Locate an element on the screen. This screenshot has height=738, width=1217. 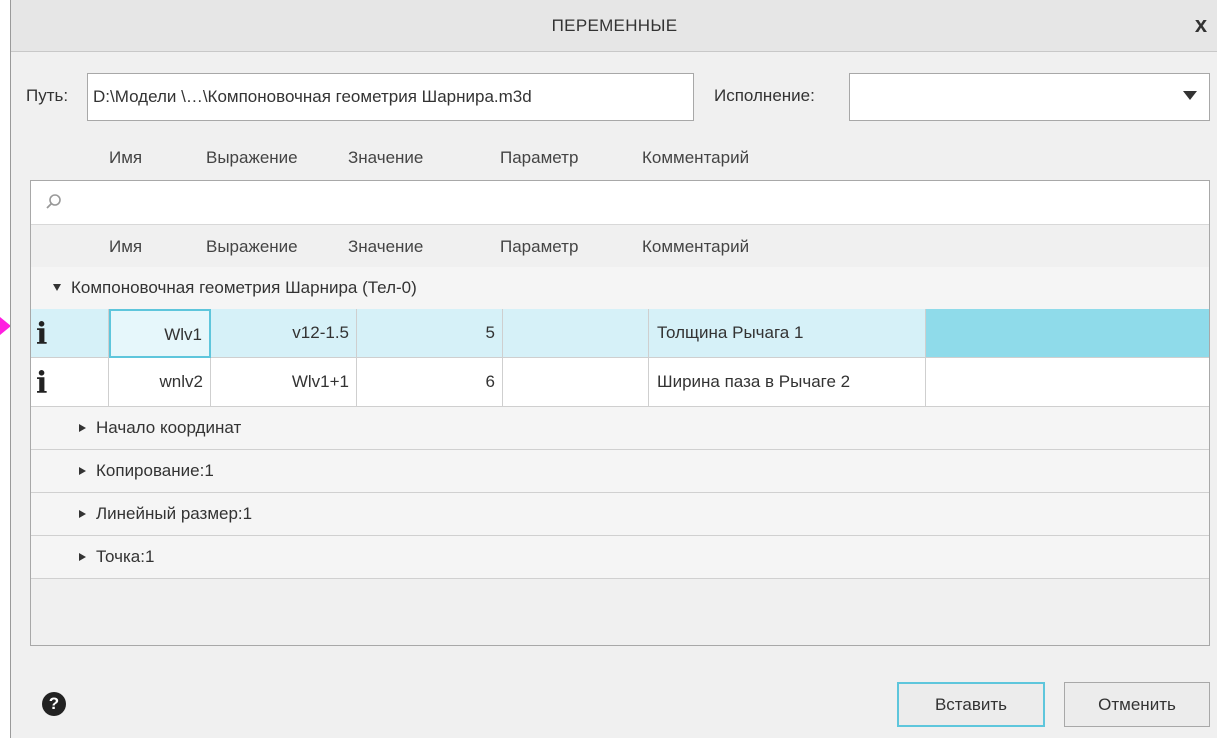
variable-comment-cell: Ширина паза в Рычаге 2 is located at coordinates (787, 382).